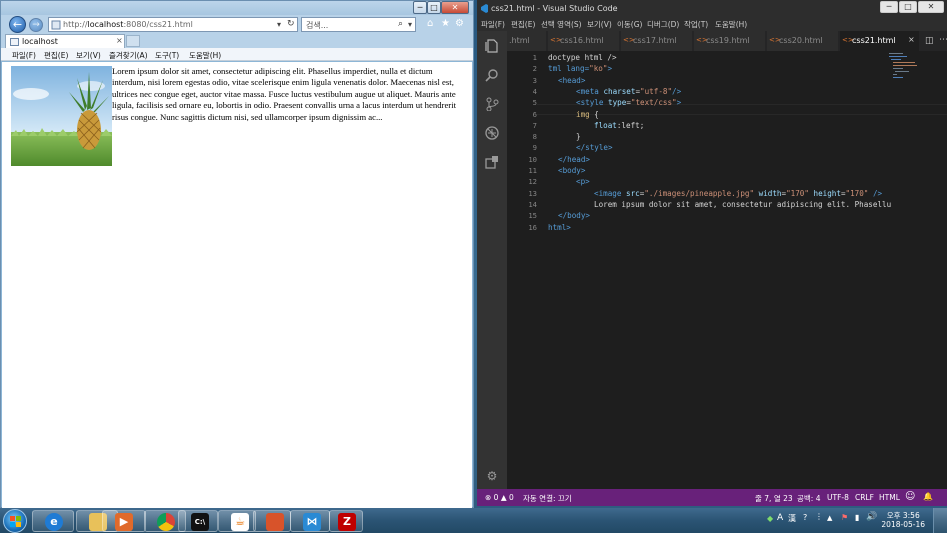 The height and width of the screenshot is (533, 947). Describe the element at coordinates (36, 25) in the screenshot. I see `forward-arrow-icon: →` at that location.